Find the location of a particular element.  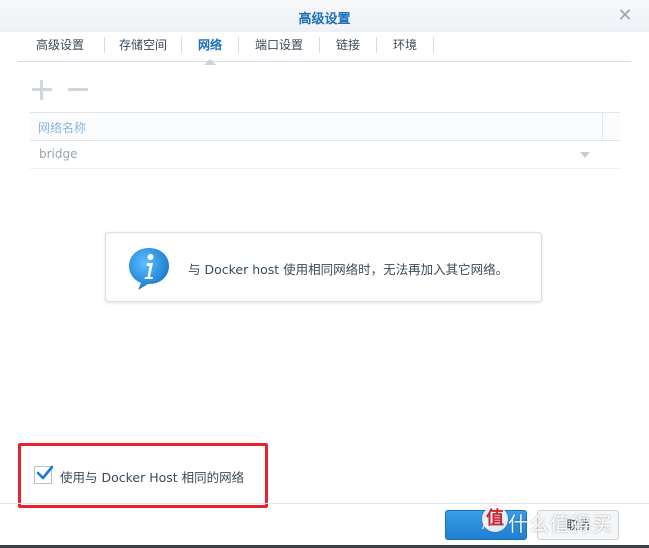

tab-links: 链接 is located at coordinates (348, 46).